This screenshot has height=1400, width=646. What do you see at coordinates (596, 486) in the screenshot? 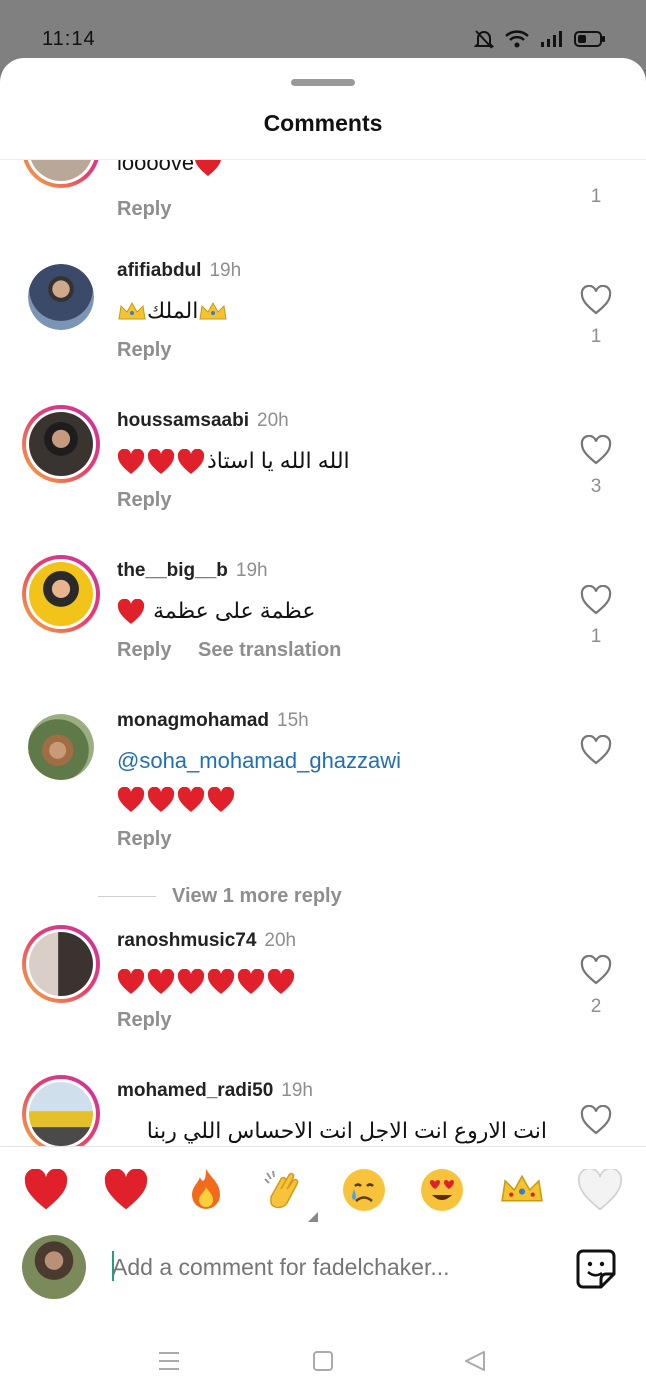
I see `like-count: 3` at bounding box center [596, 486].